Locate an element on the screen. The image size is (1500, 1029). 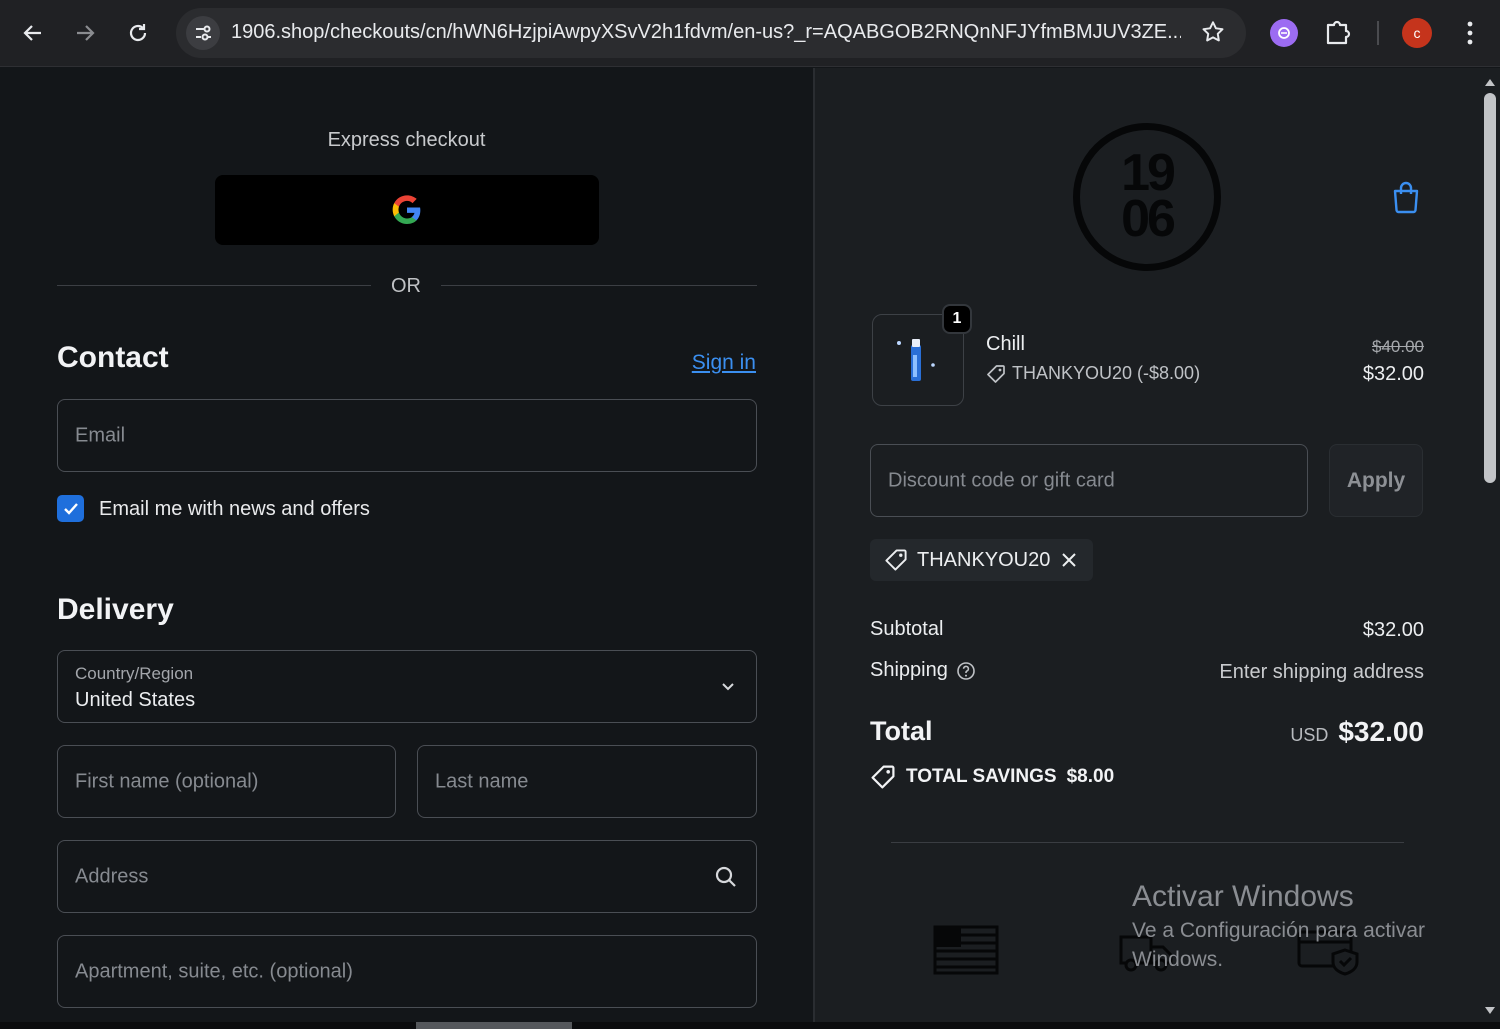
savings-value: $8.00 is located at coordinates (1090, 776).